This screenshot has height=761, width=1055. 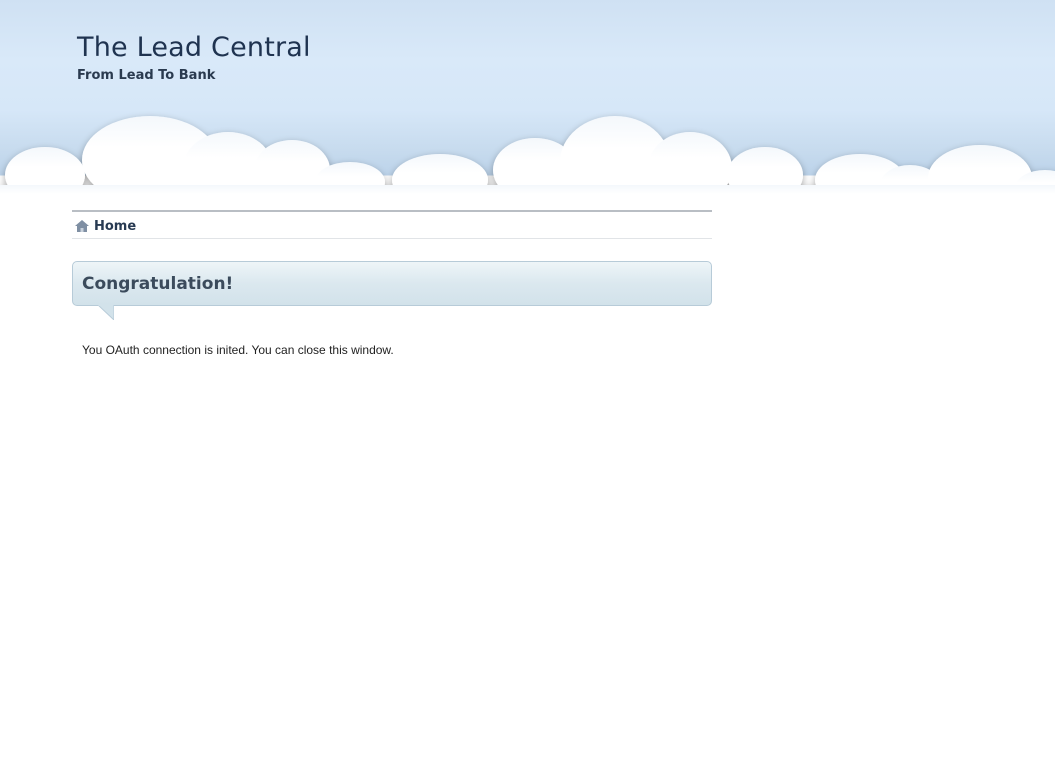 What do you see at coordinates (115, 226) in the screenshot?
I see `home-link-label: Home` at bounding box center [115, 226].